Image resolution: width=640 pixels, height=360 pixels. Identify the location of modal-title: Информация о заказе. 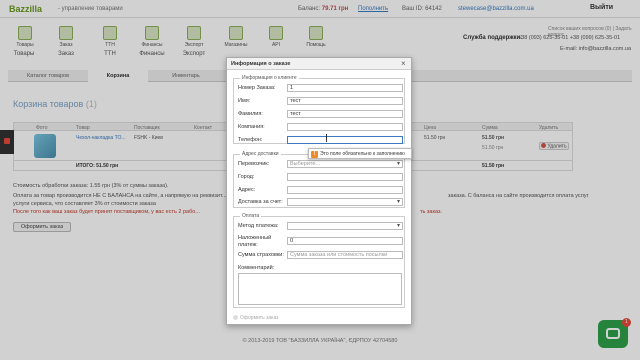
(261, 64).